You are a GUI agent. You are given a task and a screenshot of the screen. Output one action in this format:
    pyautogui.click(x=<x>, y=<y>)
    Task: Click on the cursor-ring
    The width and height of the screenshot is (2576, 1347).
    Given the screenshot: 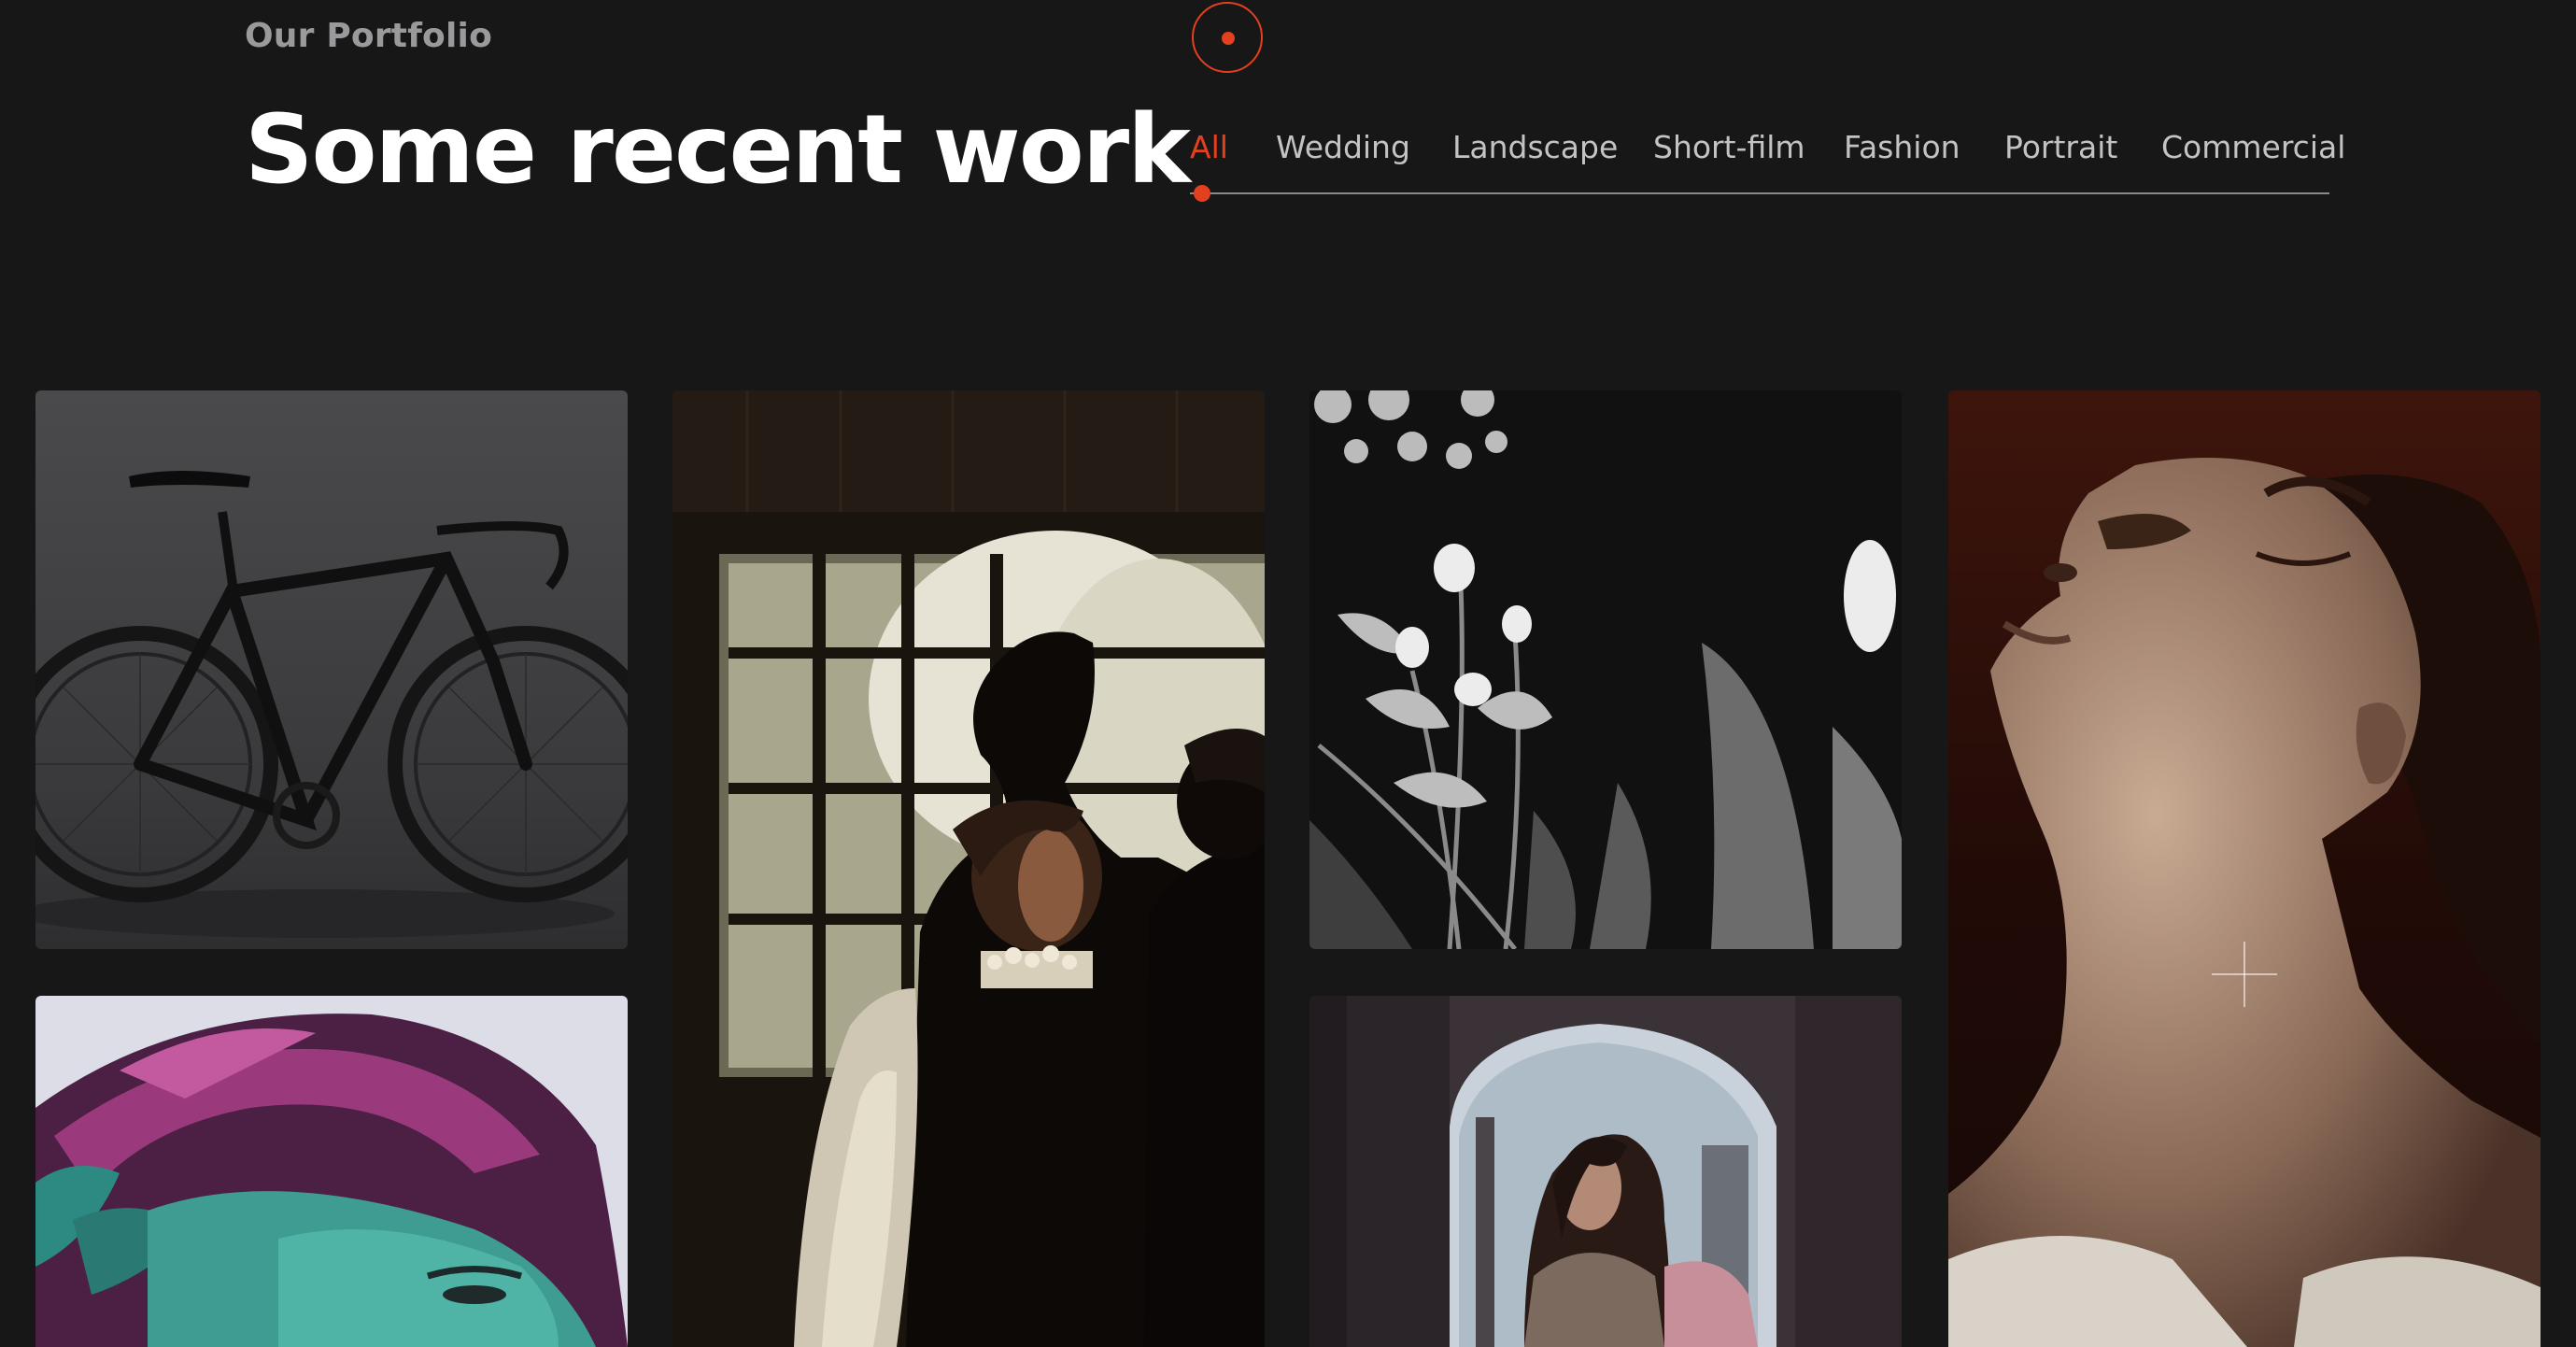 What is the action you would take?
    pyautogui.click(x=1227, y=37)
    